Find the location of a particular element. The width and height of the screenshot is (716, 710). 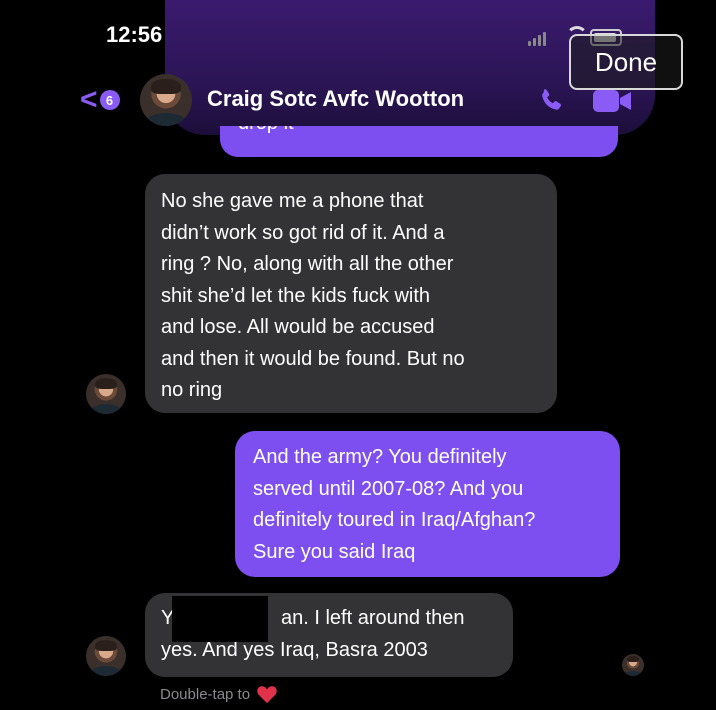

message-line: didn’t work so got rid of it. And a is located at coordinates (303, 232).